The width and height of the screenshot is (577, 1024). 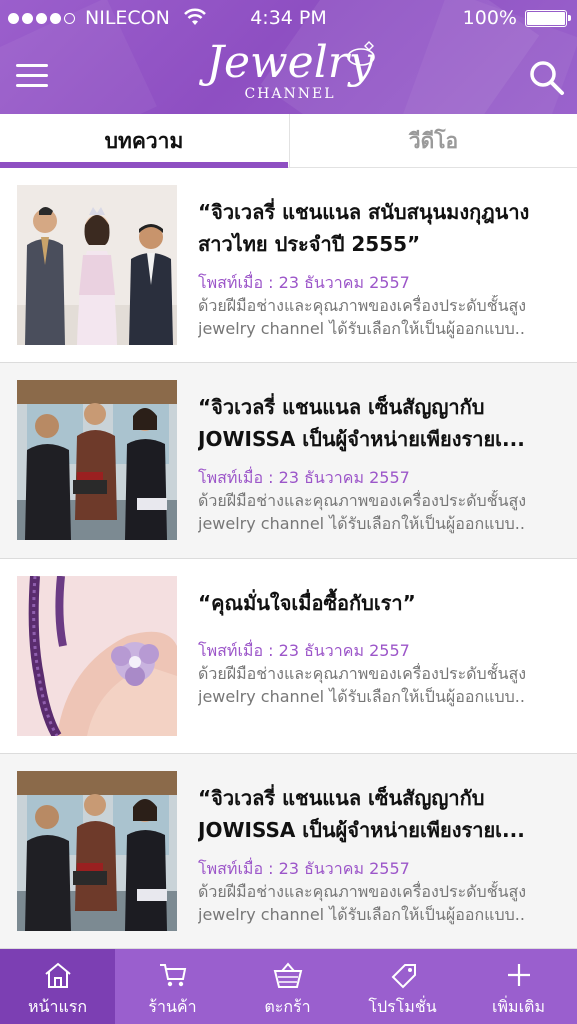 I want to click on article-title: “คุณมั่นใจเมื่อซื้อกับเรา”, so click(x=307, y=603).